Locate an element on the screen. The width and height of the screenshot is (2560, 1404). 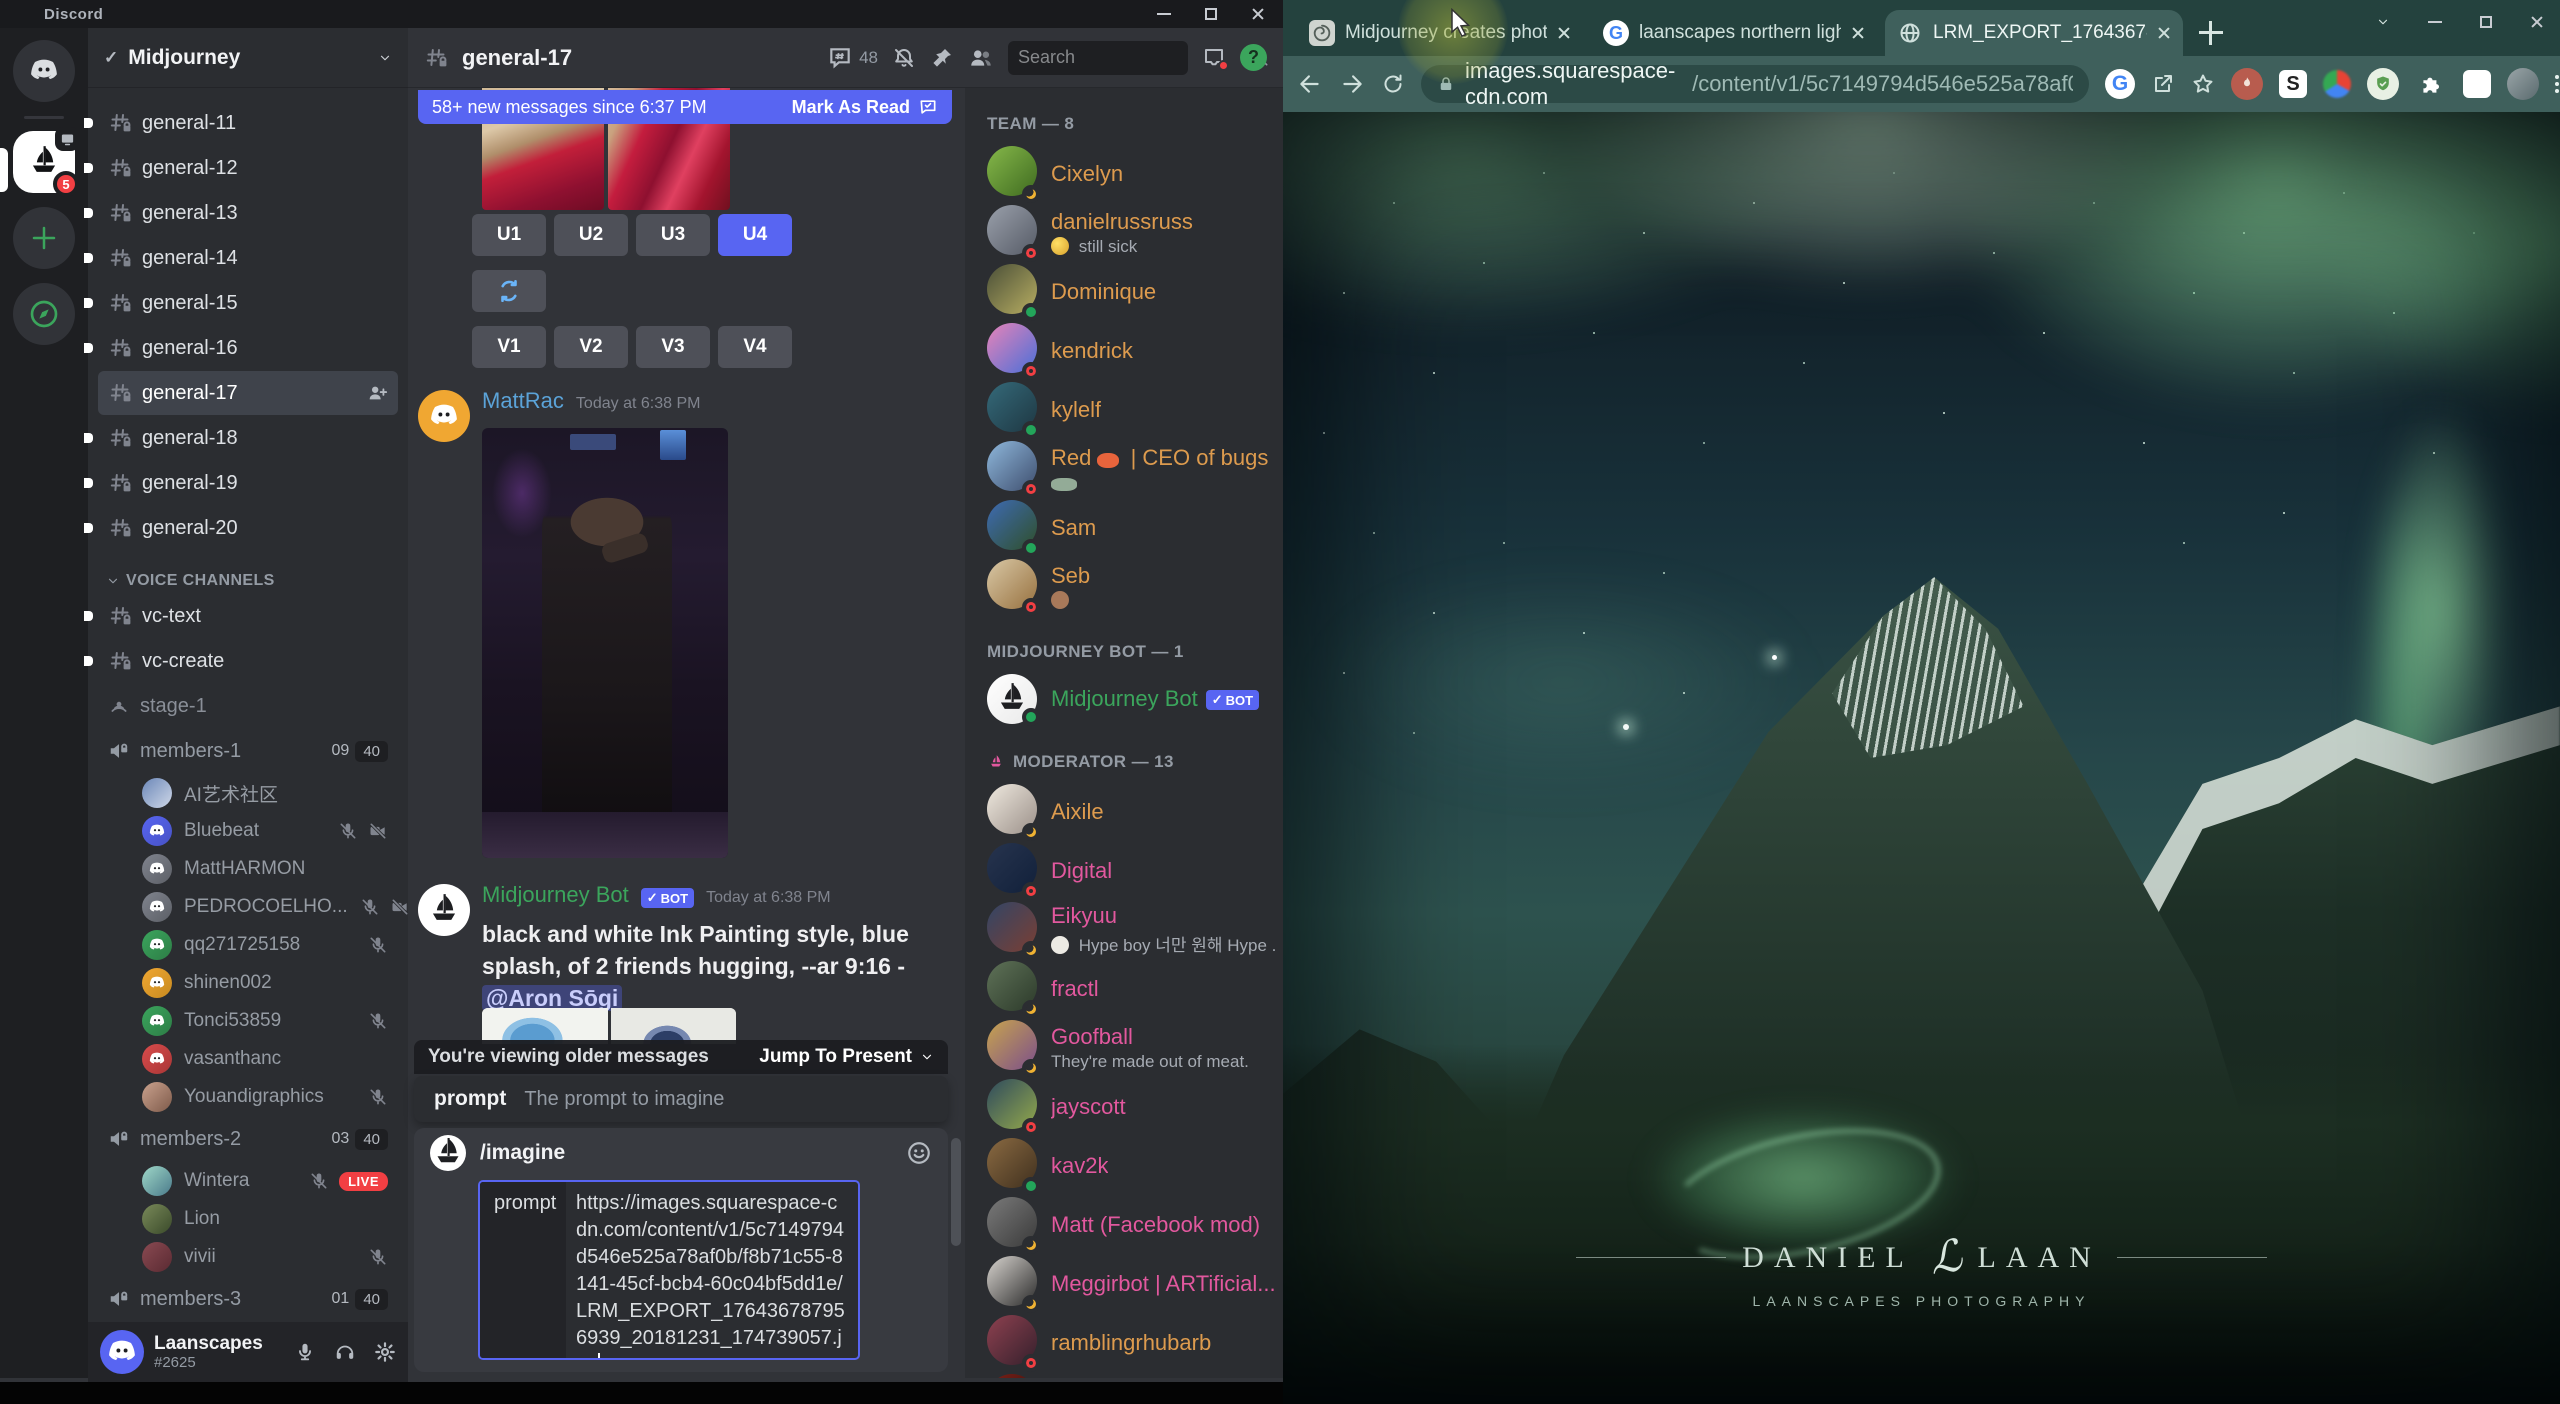
forward-icon is located at coordinates (1352, 84).